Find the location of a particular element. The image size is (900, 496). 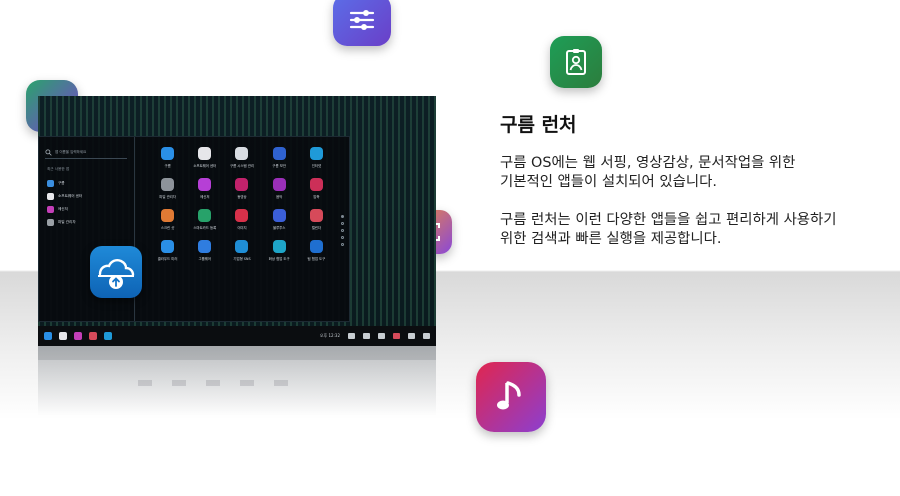

app-label: 음악 is located at coordinates (279, 197).